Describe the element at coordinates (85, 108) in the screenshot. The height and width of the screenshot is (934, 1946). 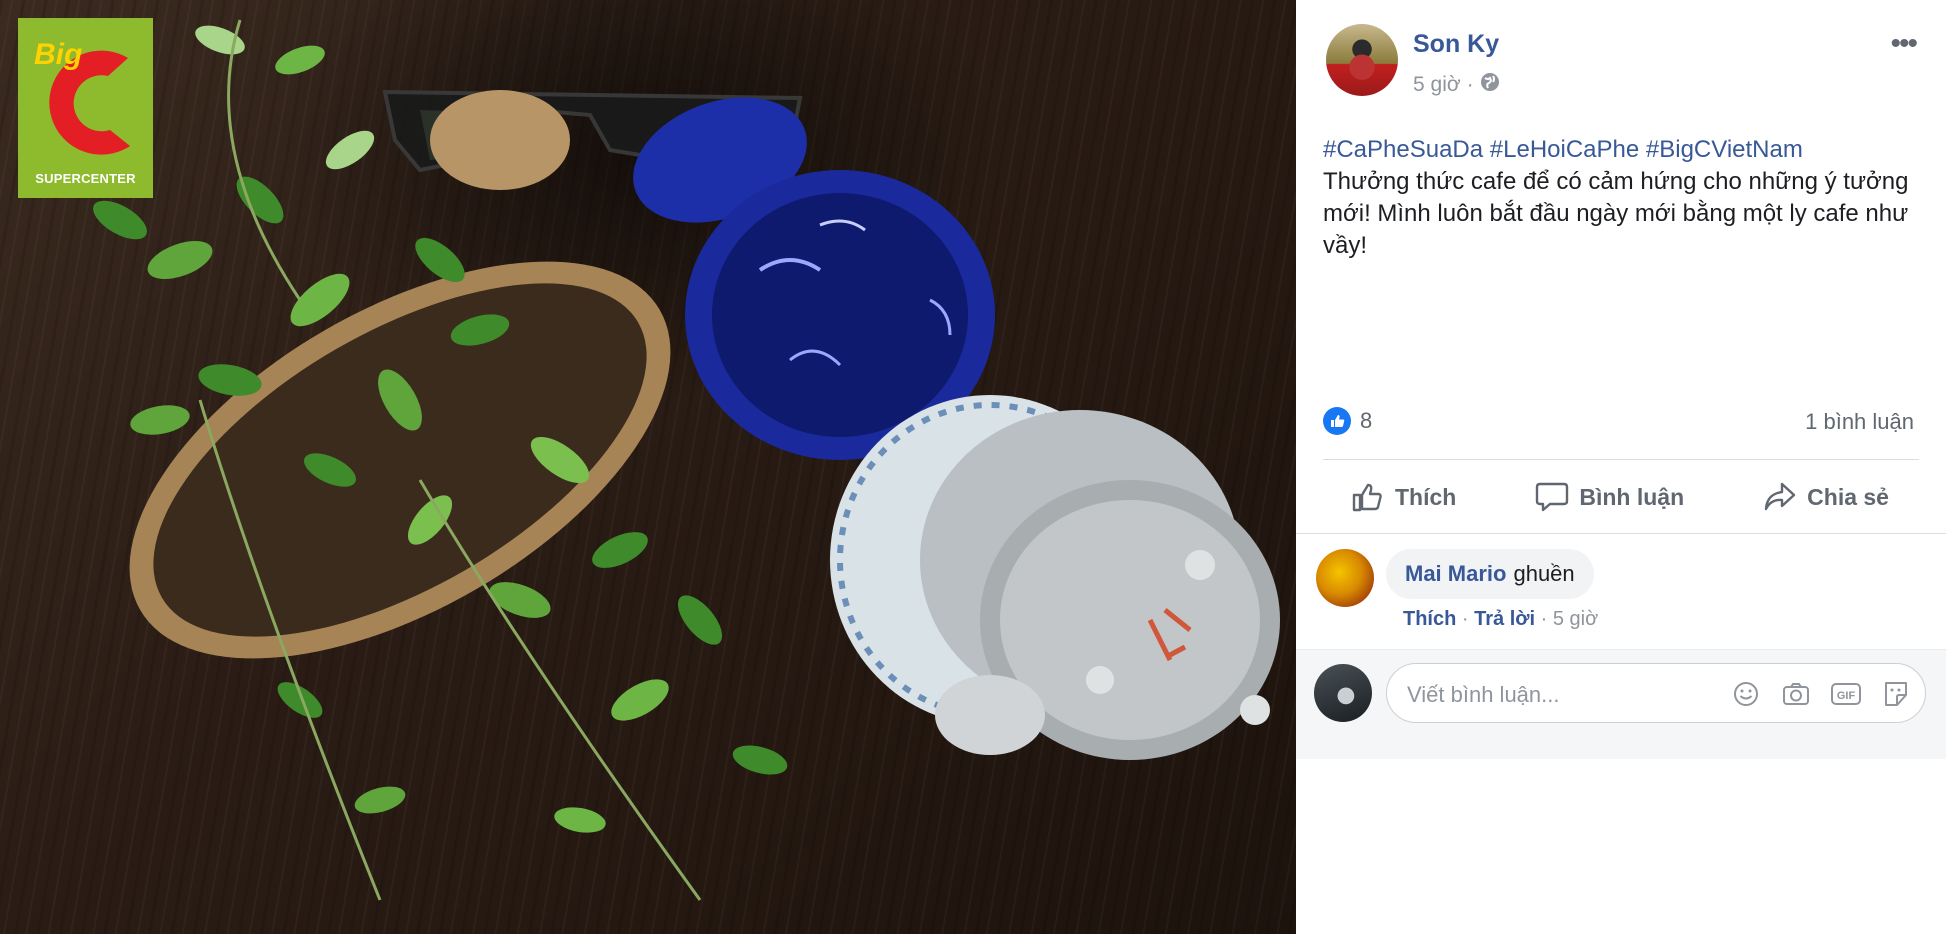
I see `brand-logo: Big SUPERCENTER` at that location.